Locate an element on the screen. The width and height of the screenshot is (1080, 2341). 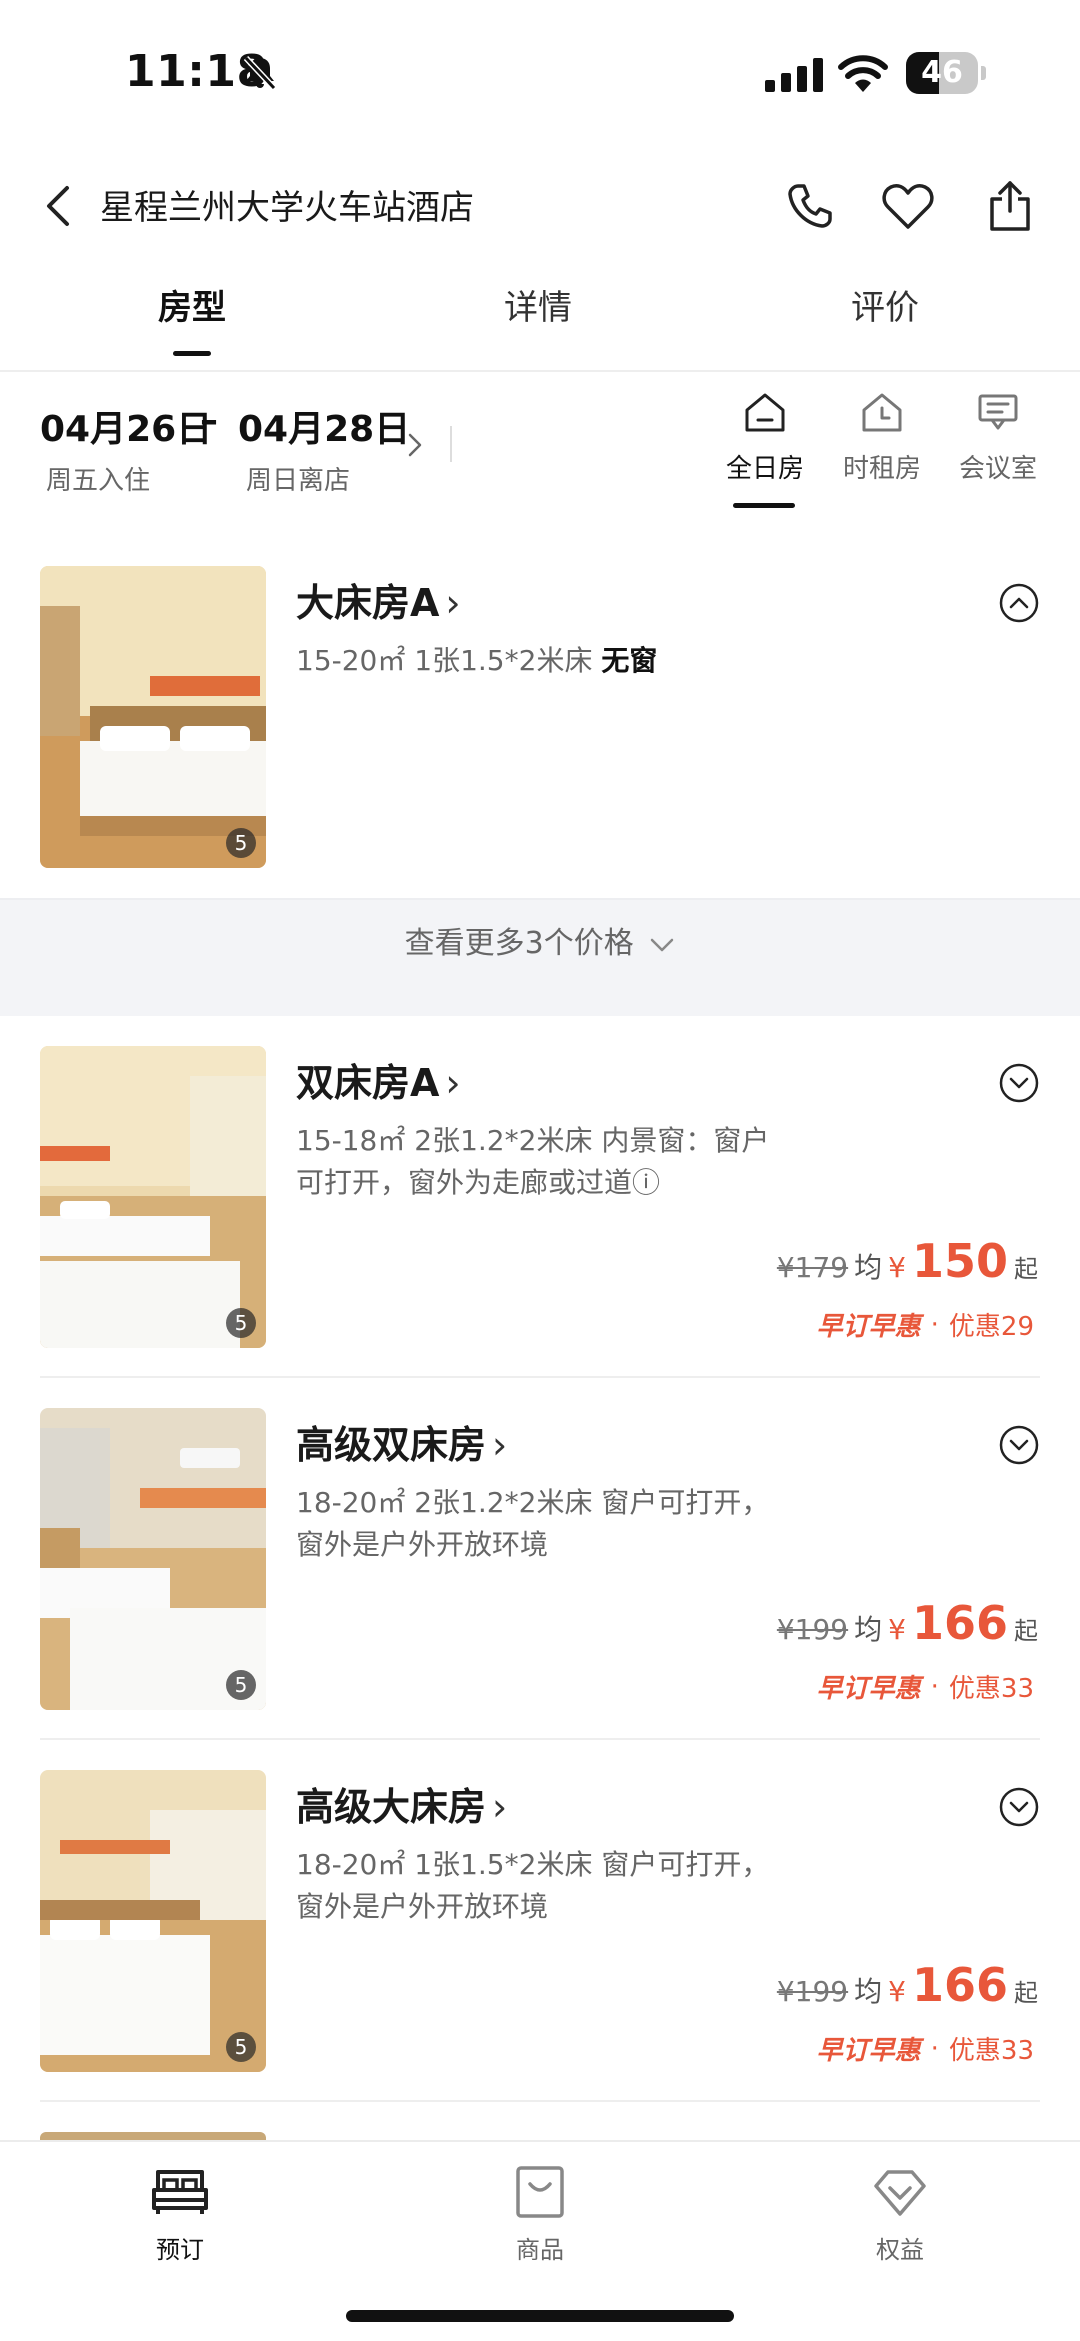
battery-indicator: 46 is located at coordinates (946, 73).